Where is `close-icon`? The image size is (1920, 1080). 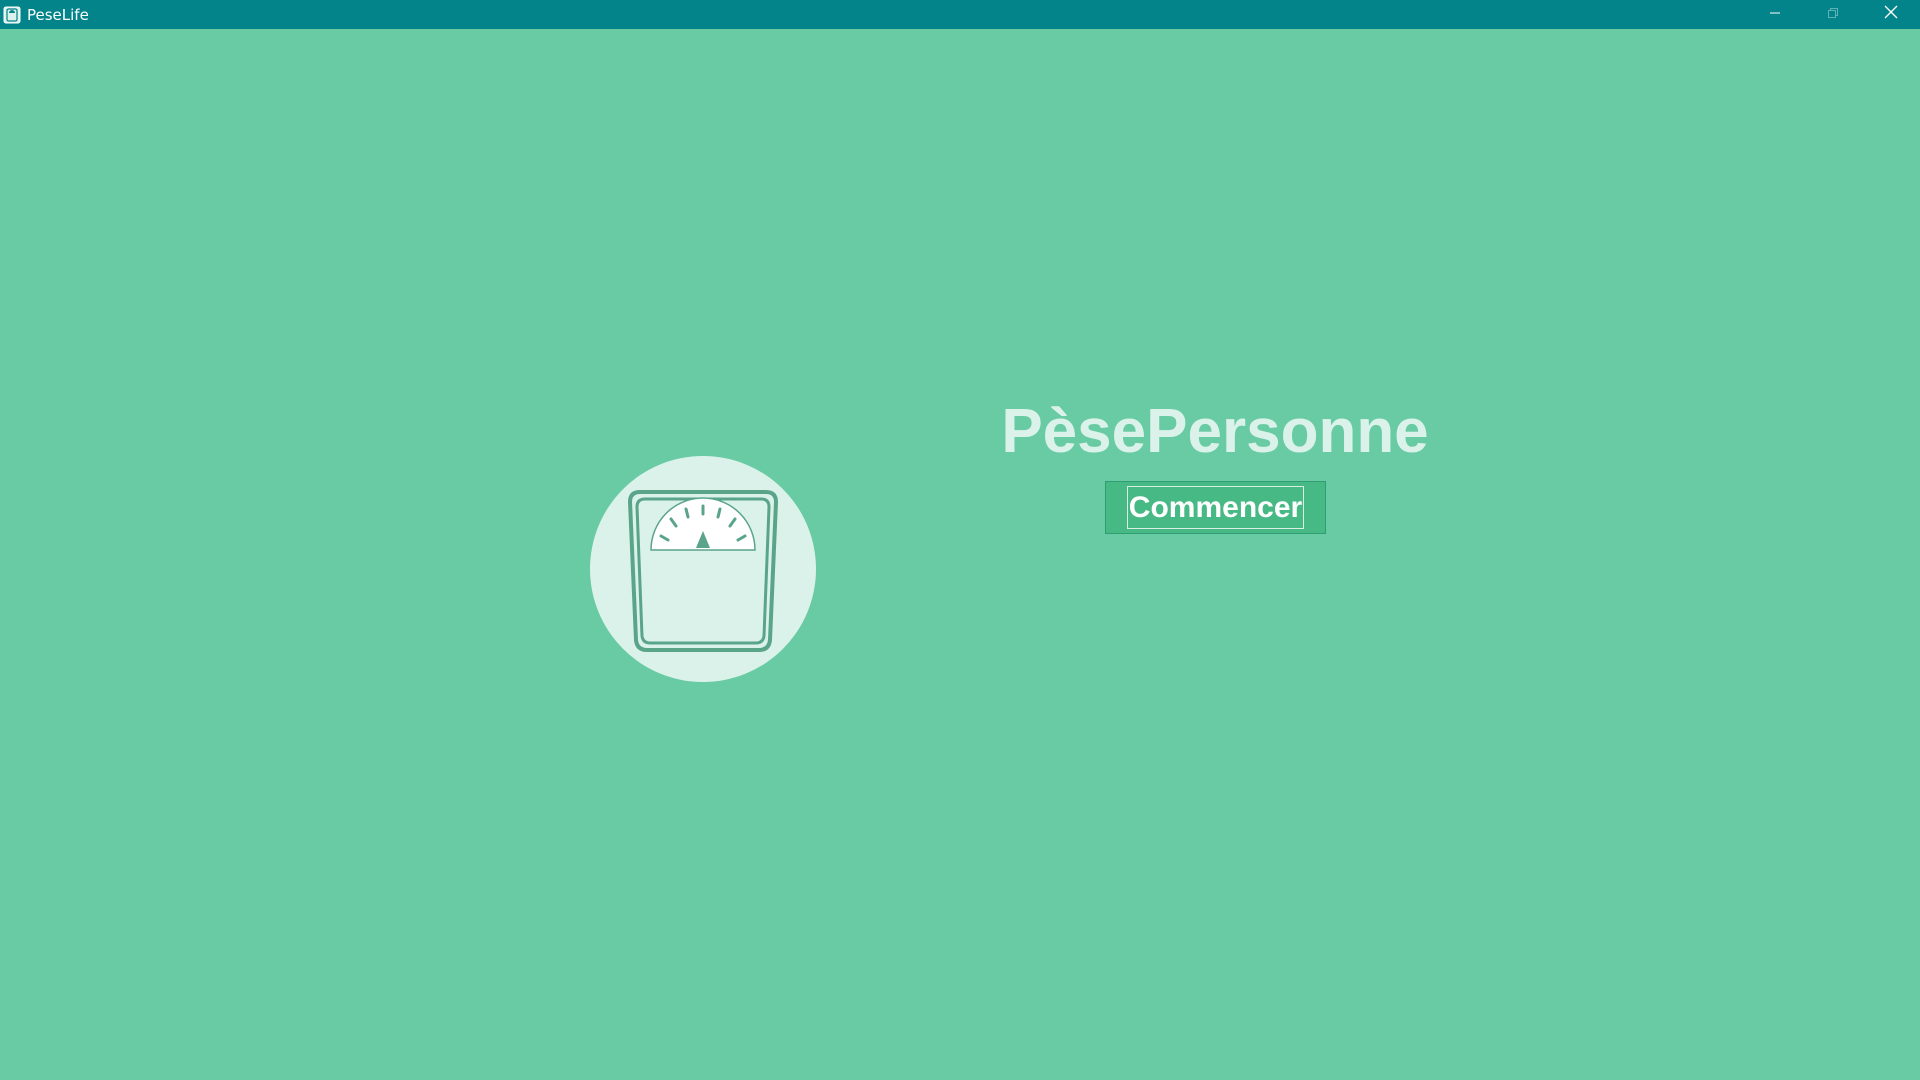 close-icon is located at coordinates (1891, 14).